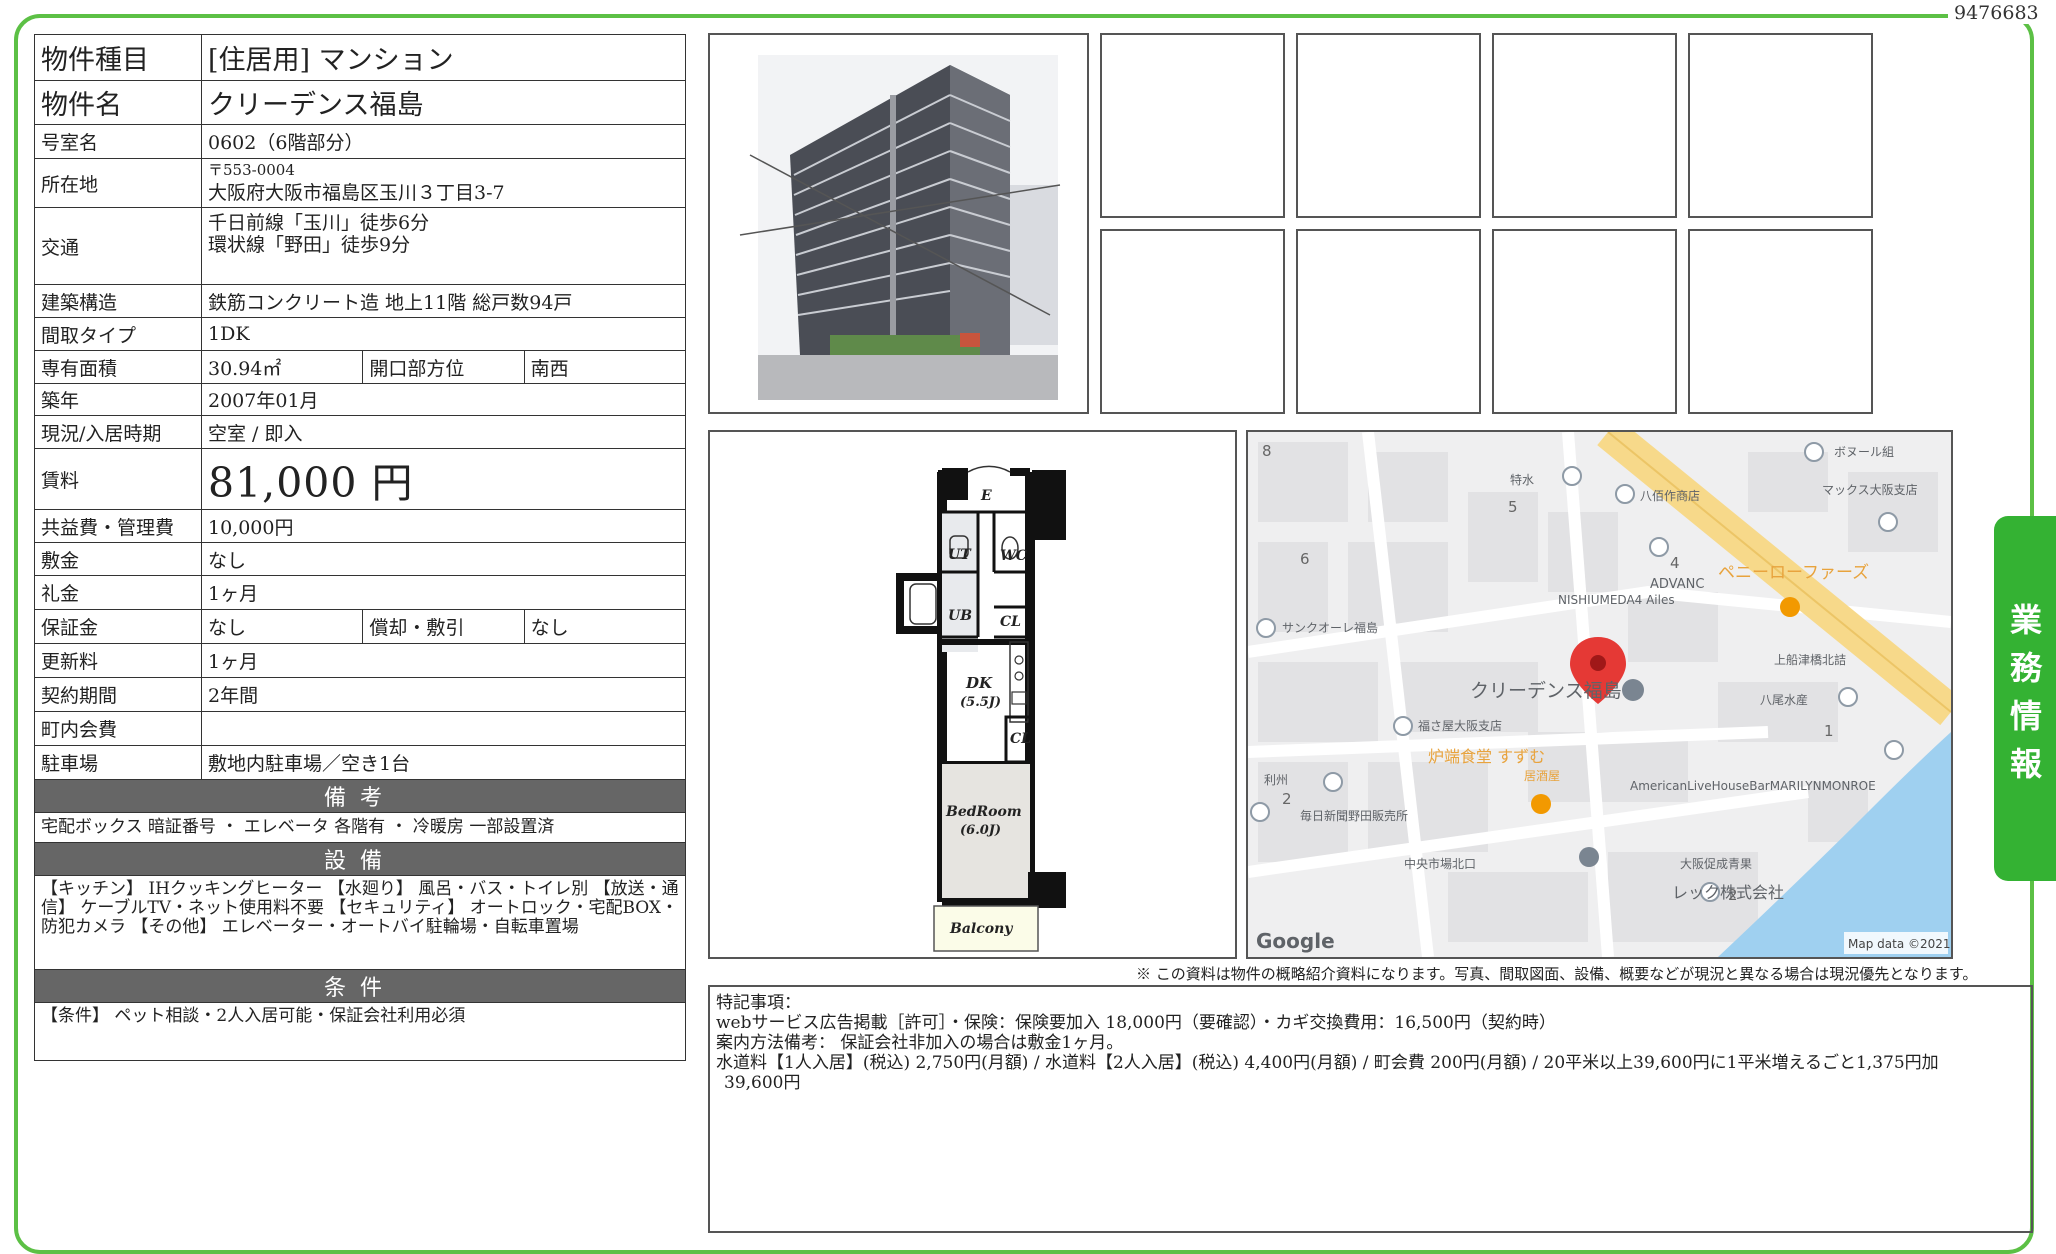  Describe the element at coordinates (118, 479) in the screenshot. I see `rent-label: 賃料` at that location.